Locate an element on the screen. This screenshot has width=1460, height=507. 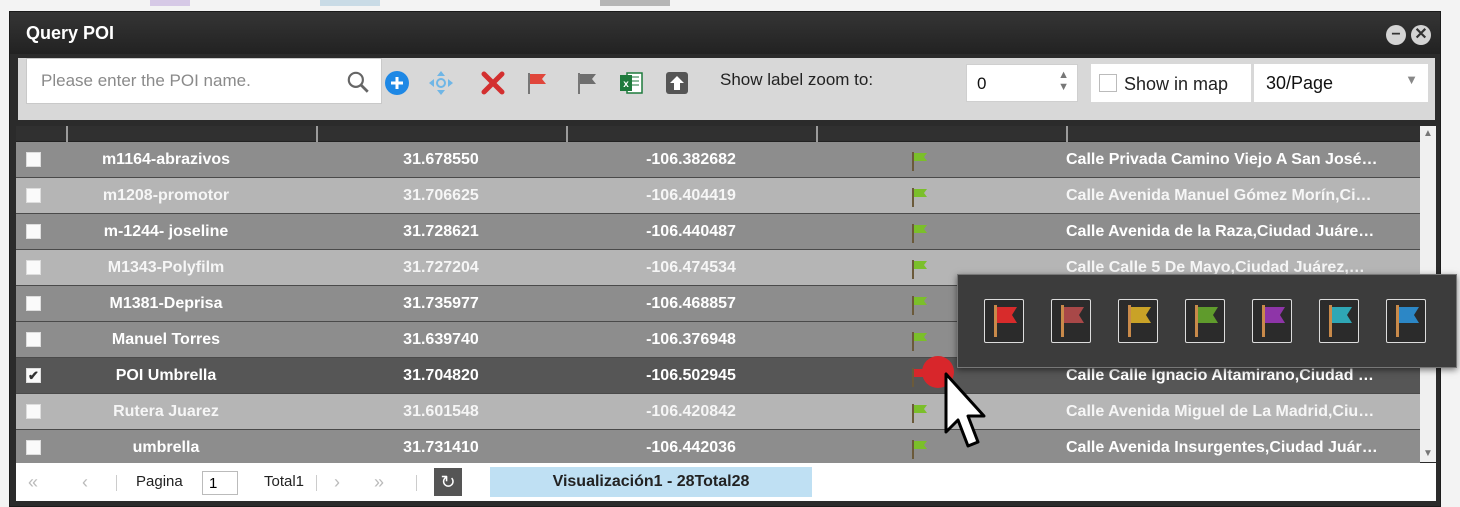
scroll-up-icon: ▲ is located at coordinates (1428, 133).